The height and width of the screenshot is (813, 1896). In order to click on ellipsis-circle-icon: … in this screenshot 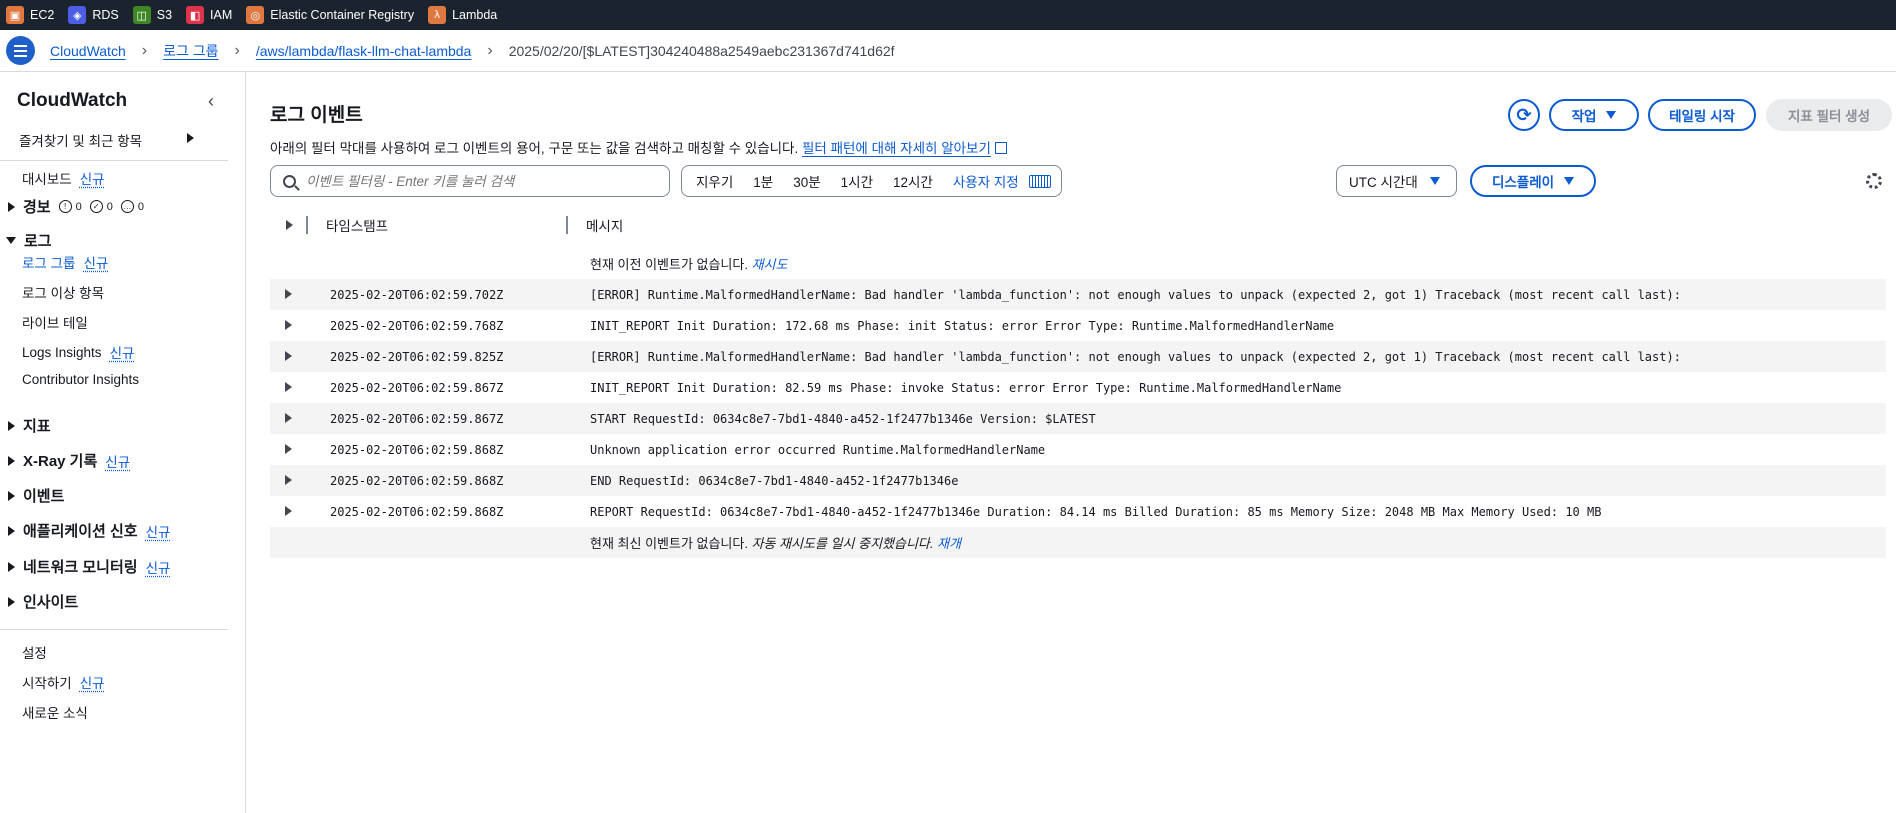, I will do `click(127, 206)`.